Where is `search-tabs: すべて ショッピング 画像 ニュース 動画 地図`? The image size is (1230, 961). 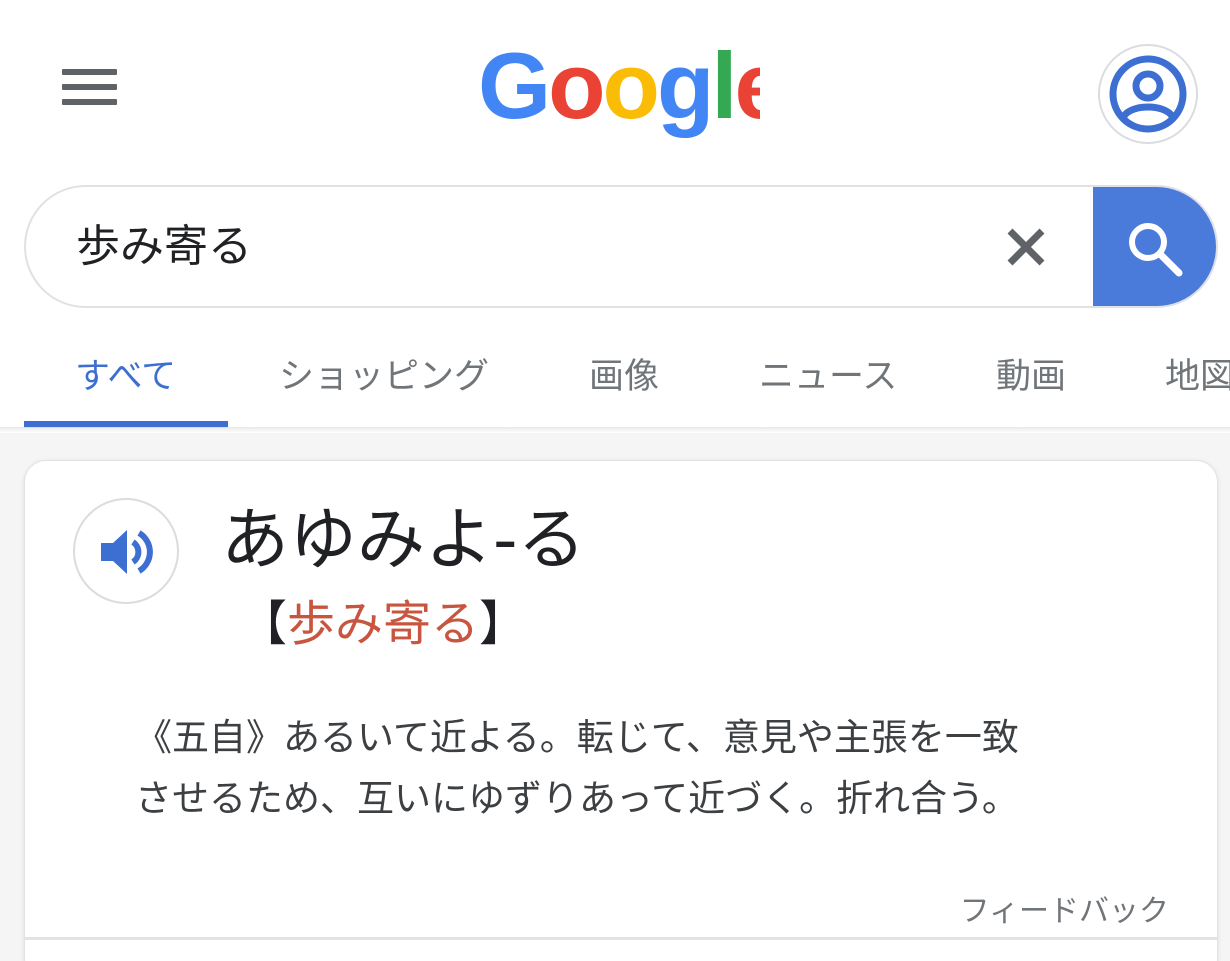 search-tabs: すべて ショッピング 画像 ニュース 動画 地図 is located at coordinates (615, 379).